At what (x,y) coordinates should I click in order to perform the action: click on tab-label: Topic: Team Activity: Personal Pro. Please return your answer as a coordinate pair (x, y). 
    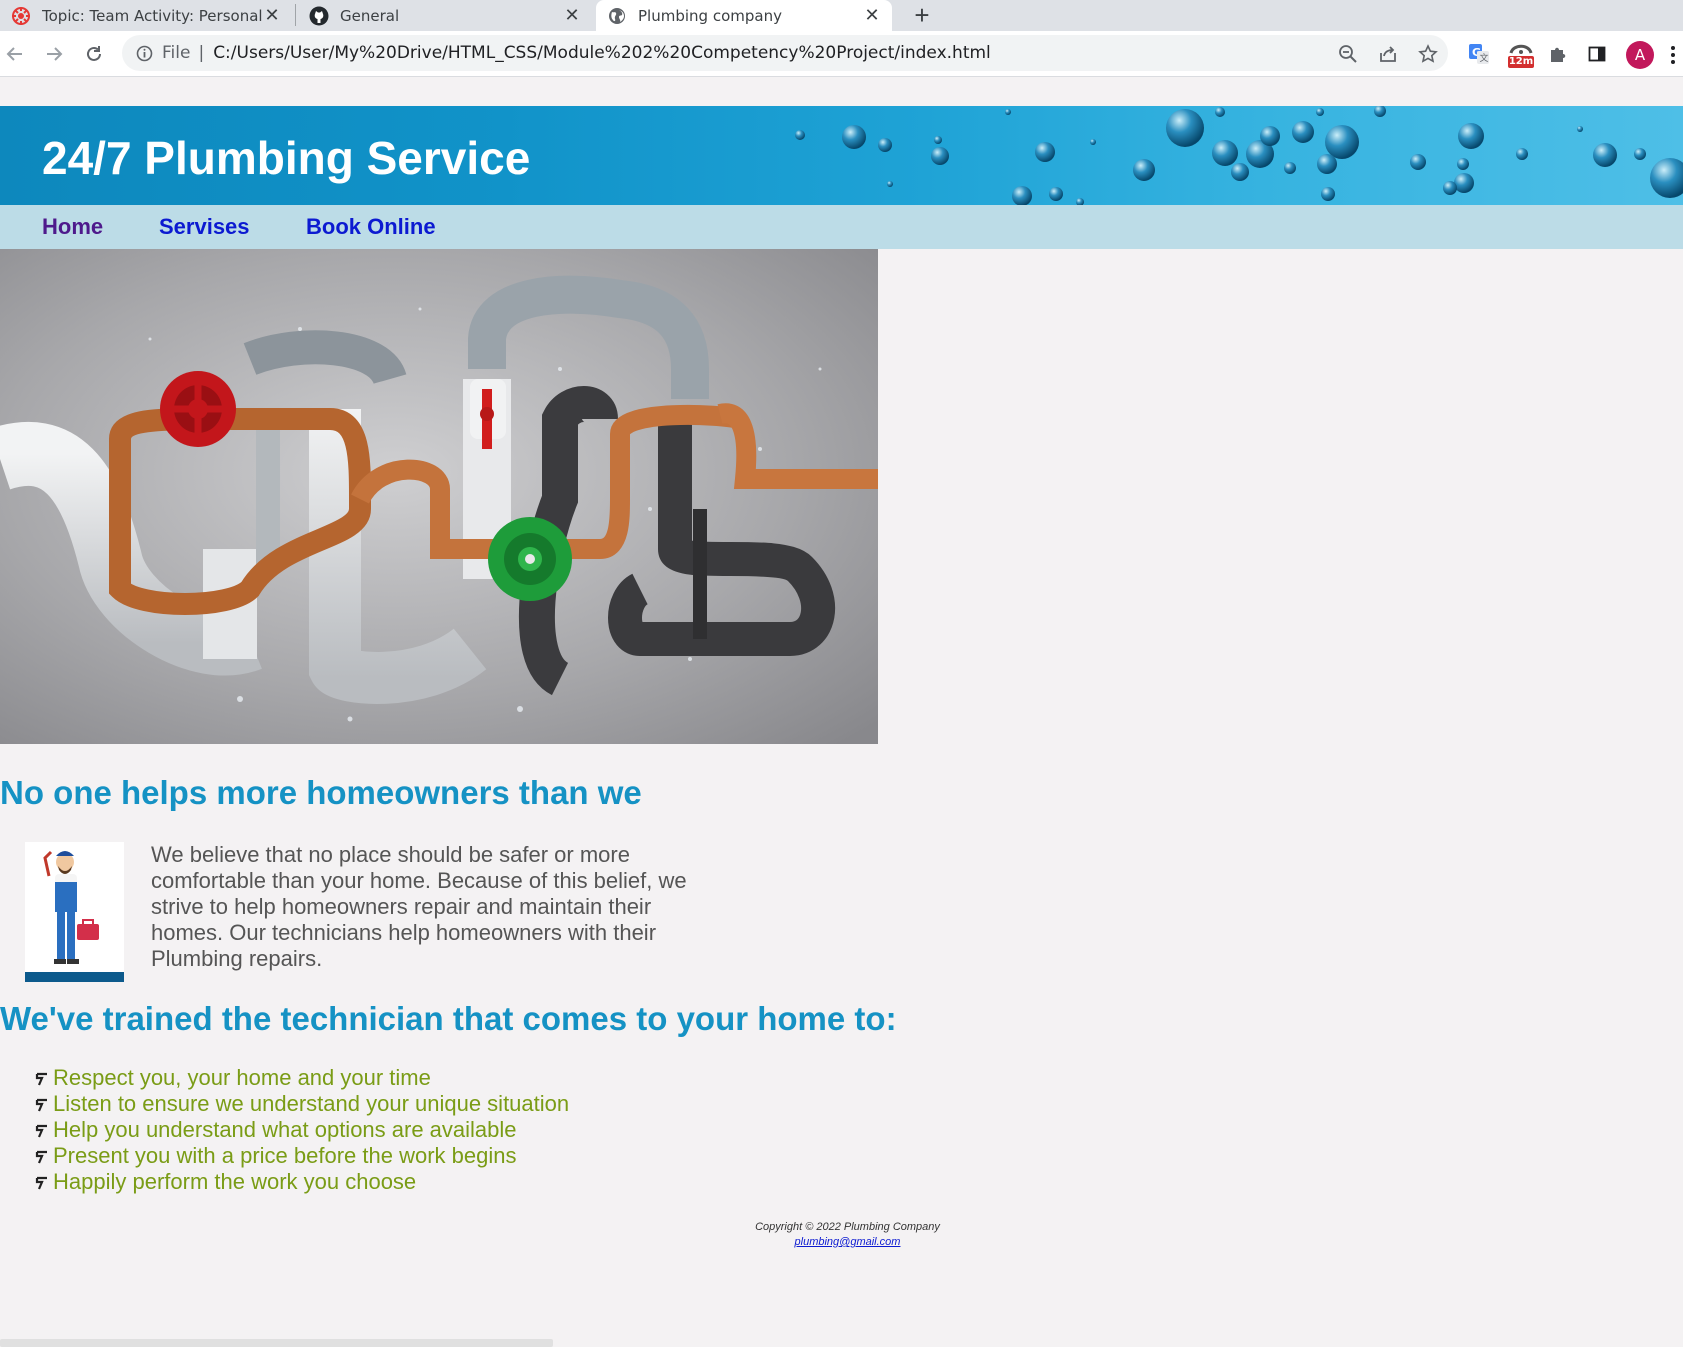
    Looking at the image, I should click on (152, 15).